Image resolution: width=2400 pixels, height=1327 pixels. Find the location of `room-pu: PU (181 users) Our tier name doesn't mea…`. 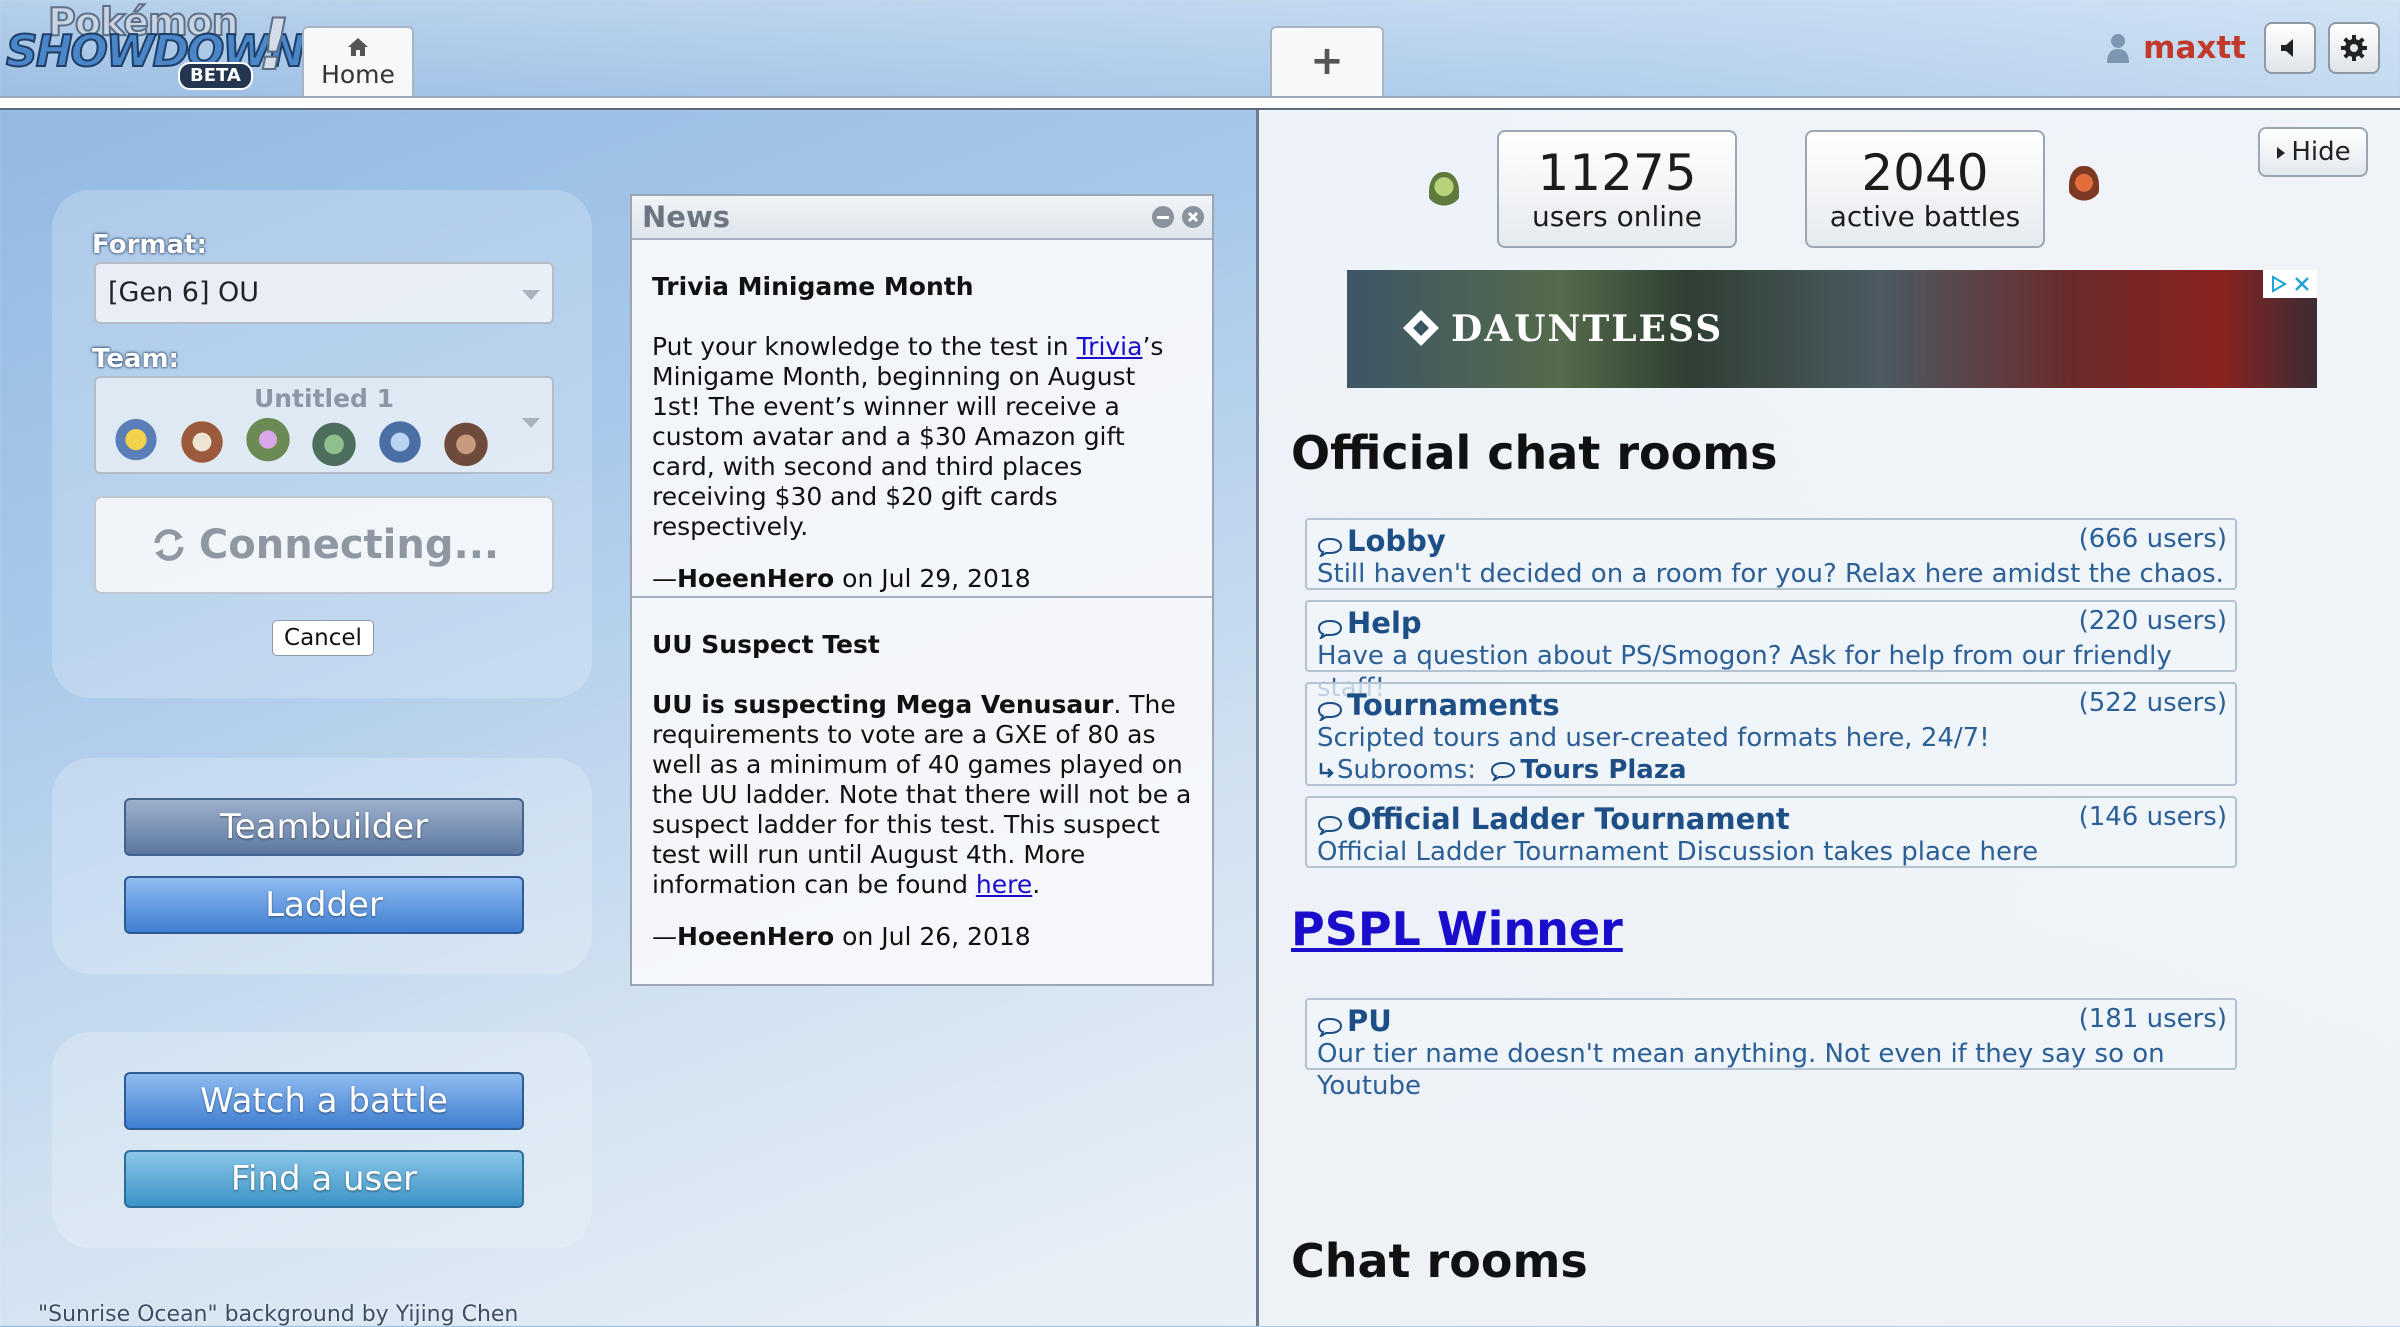

room-pu: PU (181 users) Our tier name doesn't mea… is located at coordinates (1771, 1049).